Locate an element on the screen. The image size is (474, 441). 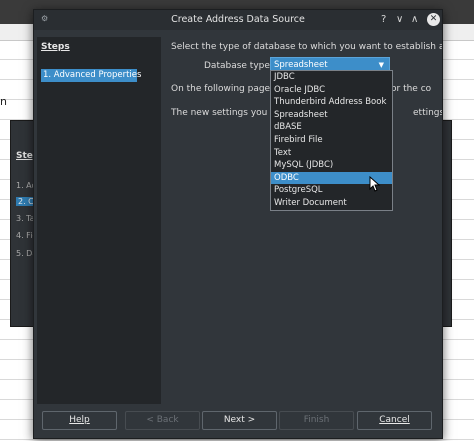
background-text: n is located at coordinates (3, 101).